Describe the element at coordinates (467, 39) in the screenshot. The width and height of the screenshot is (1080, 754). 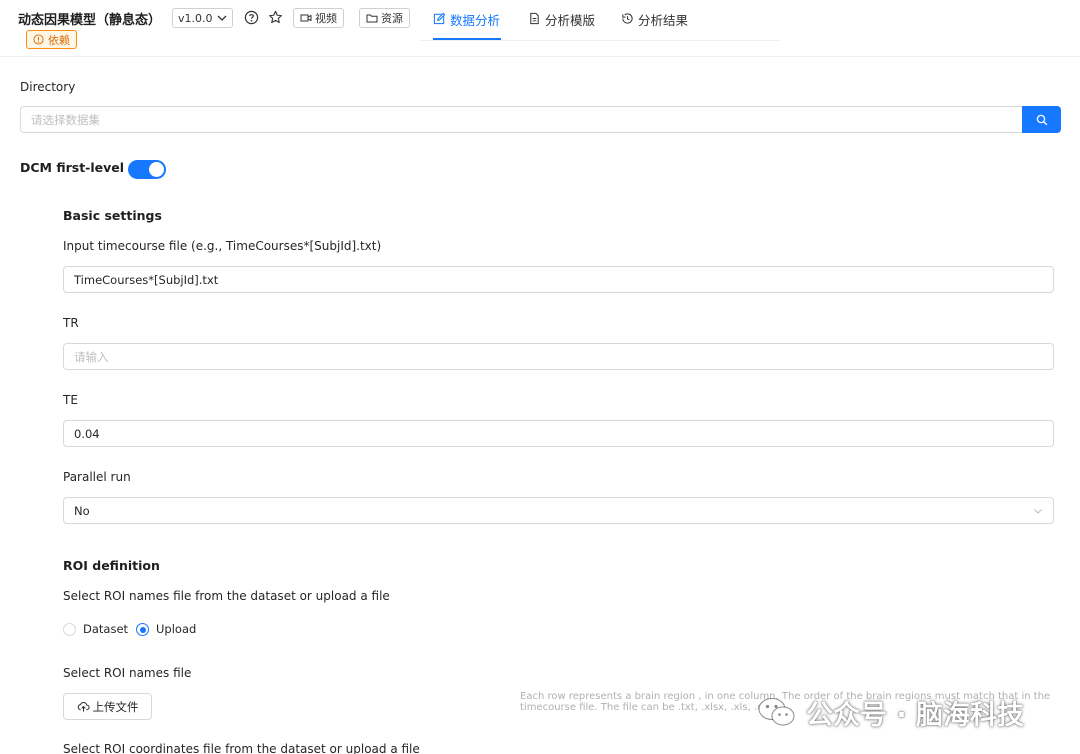
I see `active-tab-indicator` at that location.